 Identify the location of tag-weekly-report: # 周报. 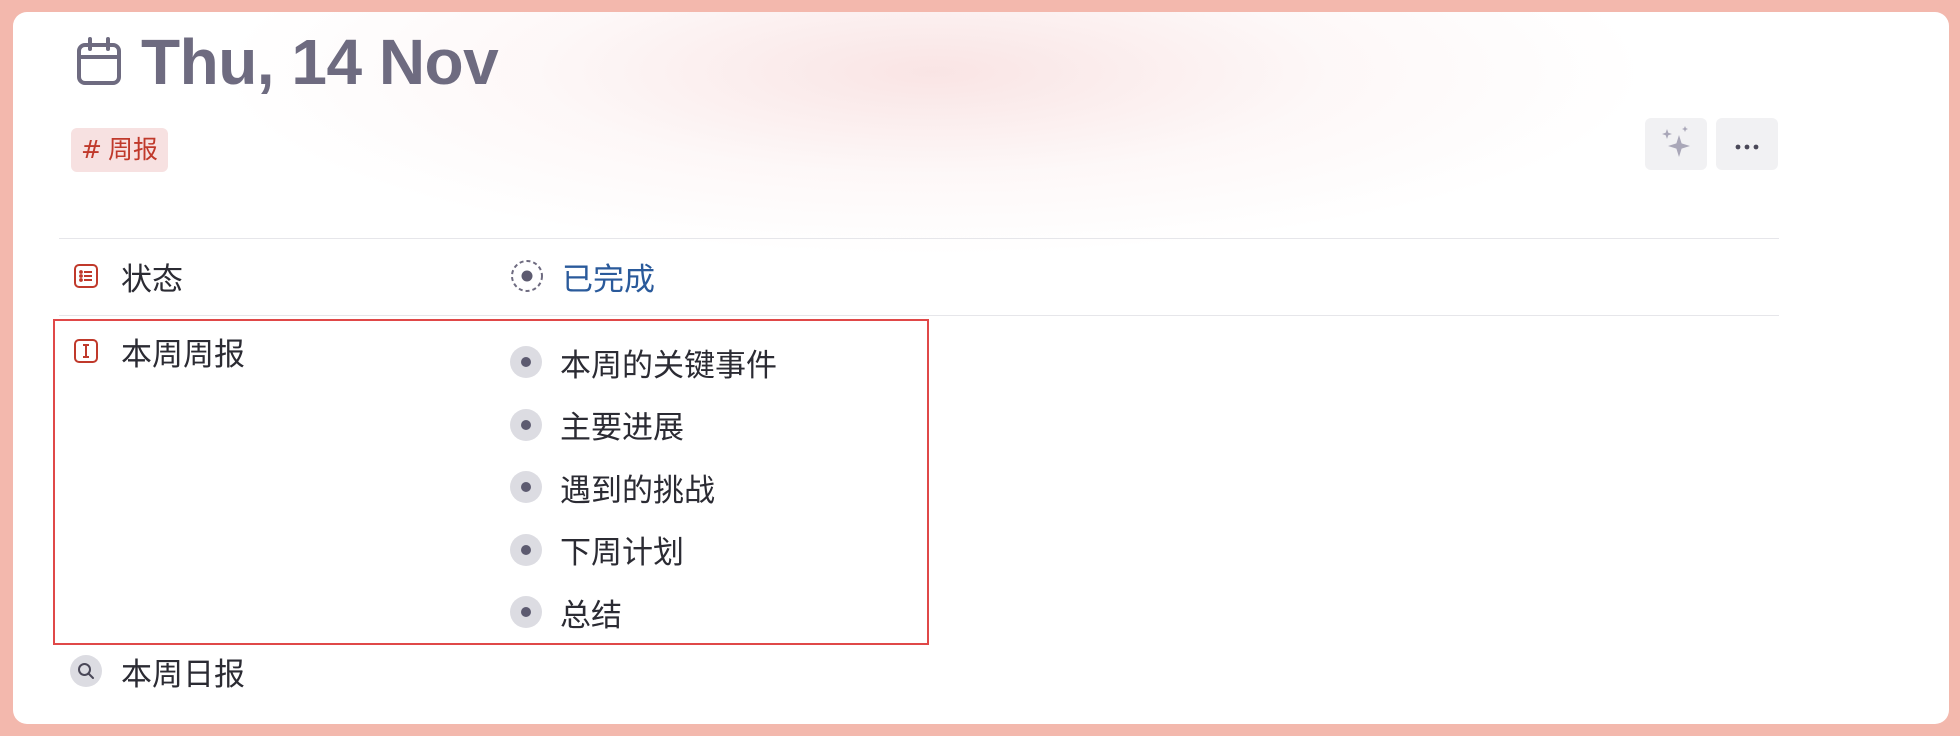
(119, 150).